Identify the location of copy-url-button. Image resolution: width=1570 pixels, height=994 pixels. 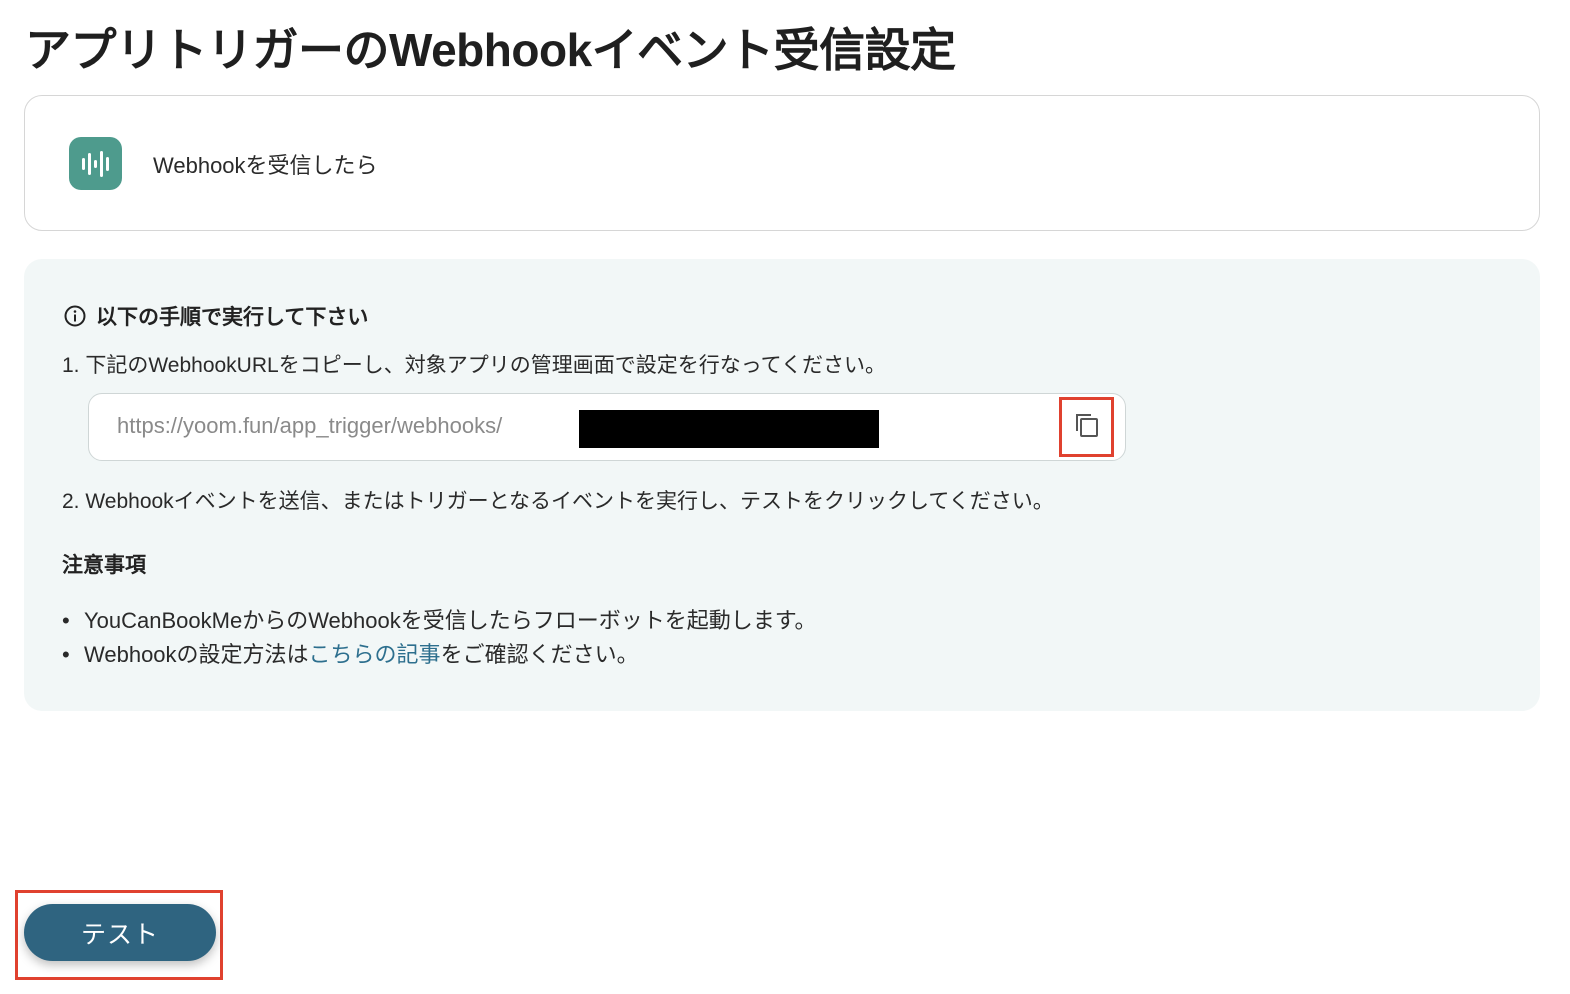
(1086, 427).